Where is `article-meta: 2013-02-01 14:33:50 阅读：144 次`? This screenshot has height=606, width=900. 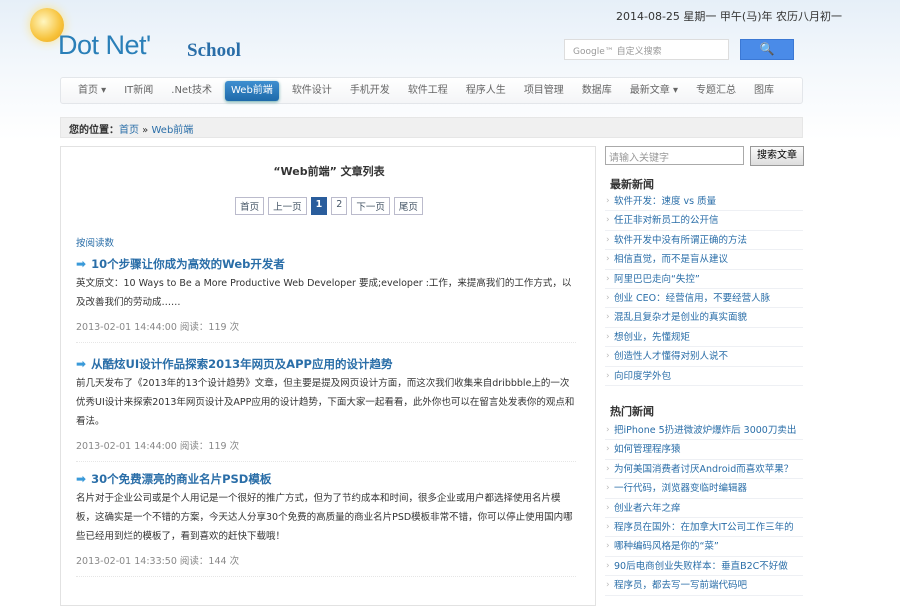
article-meta: 2013-02-01 14:33:50 阅读：144 次 is located at coordinates (158, 561).